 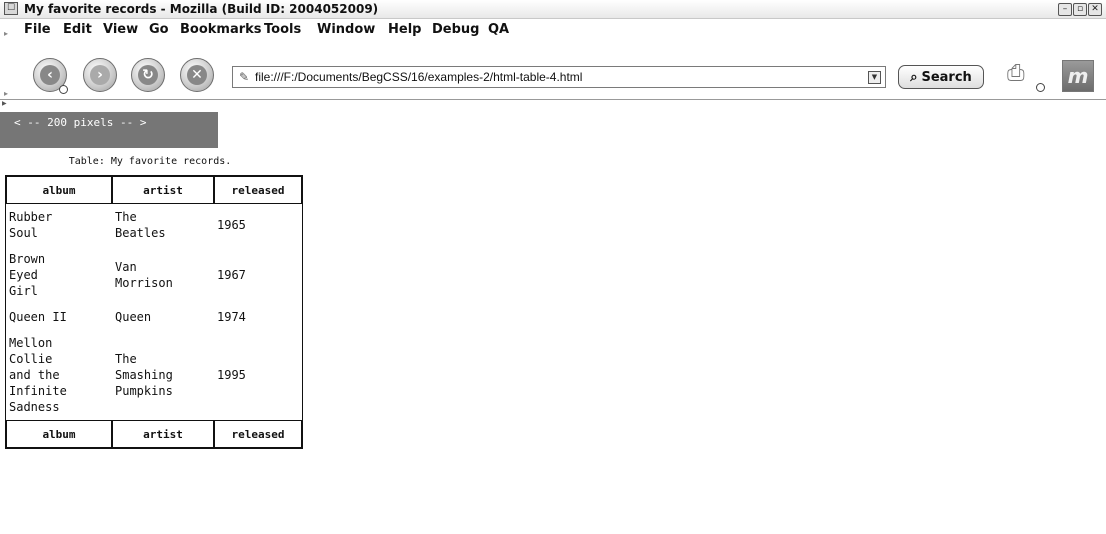 What do you see at coordinates (1040, 87) in the screenshot?
I see `print-dropdown-icon` at bounding box center [1040, 87].